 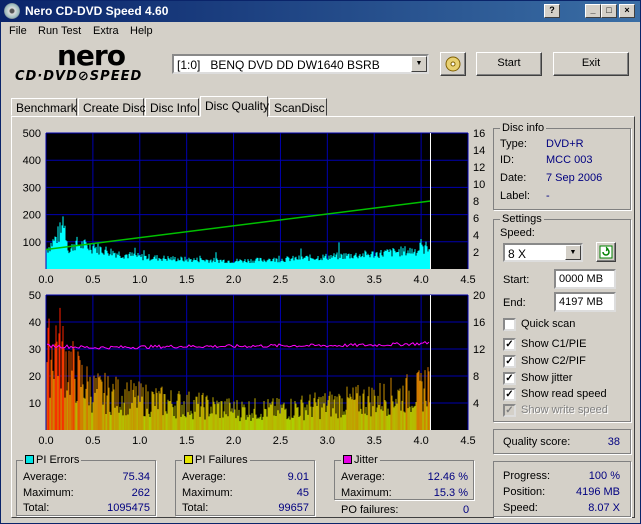 I want to click on quality-score-label: Quality score:, so click(x=537, y=442).